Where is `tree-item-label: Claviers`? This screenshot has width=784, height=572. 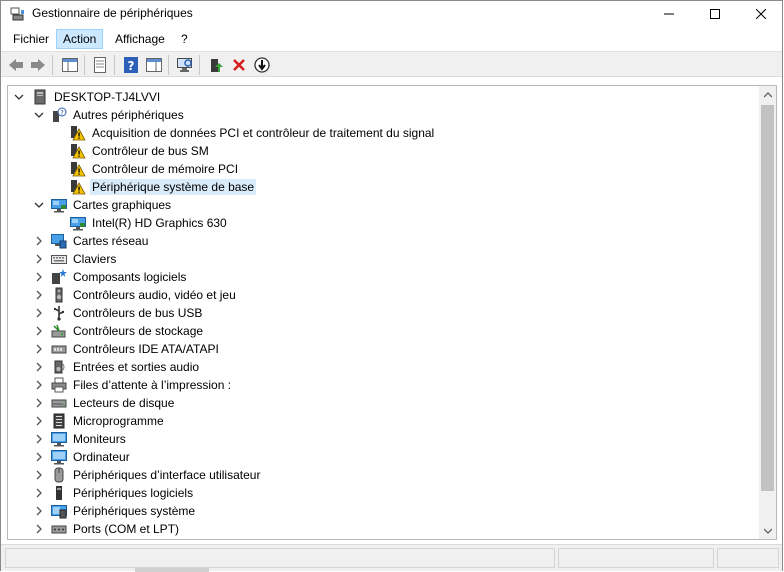 tree-item-label: Claviers is located at coordinates (95, 259).